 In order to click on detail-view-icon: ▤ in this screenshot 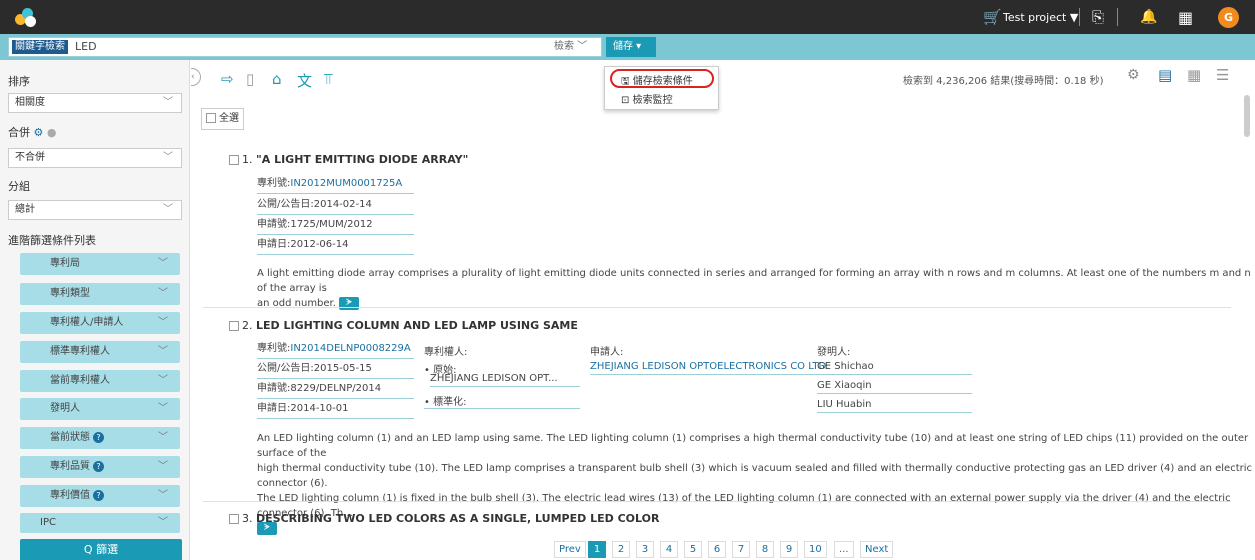, I will do `click(1165, 75)`.